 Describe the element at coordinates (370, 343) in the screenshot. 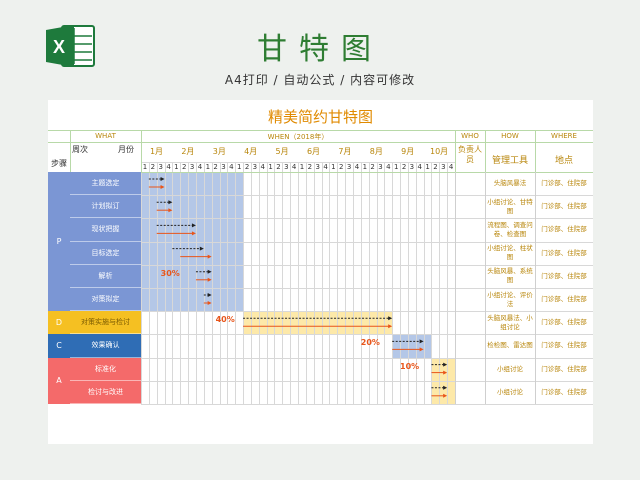

I see `percentage-label: 20%` at that location.